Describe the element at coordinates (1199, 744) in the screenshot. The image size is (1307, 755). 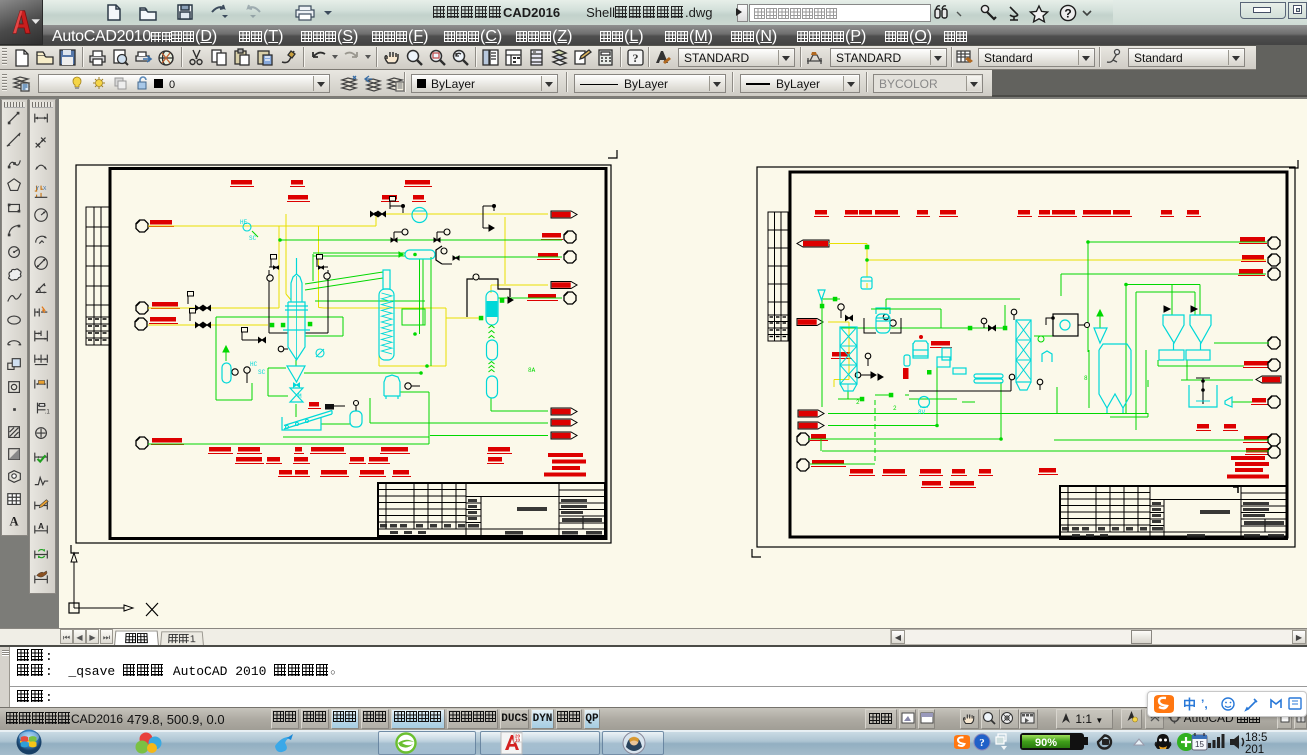
I see `svg-text: 15` at that location.